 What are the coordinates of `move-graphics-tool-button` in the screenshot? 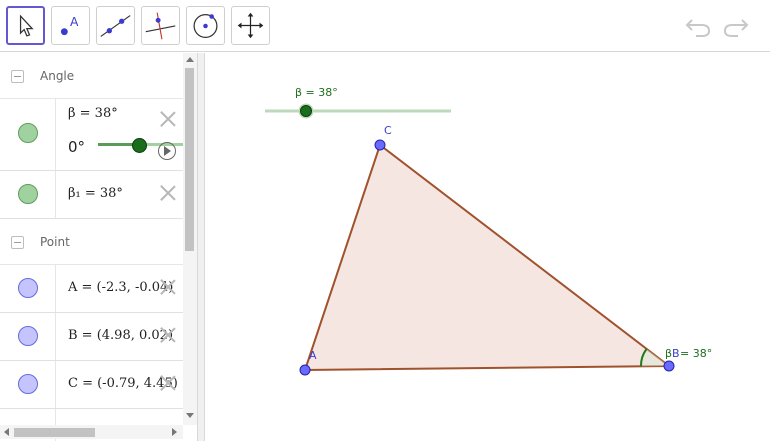 It's located at (250, 25).